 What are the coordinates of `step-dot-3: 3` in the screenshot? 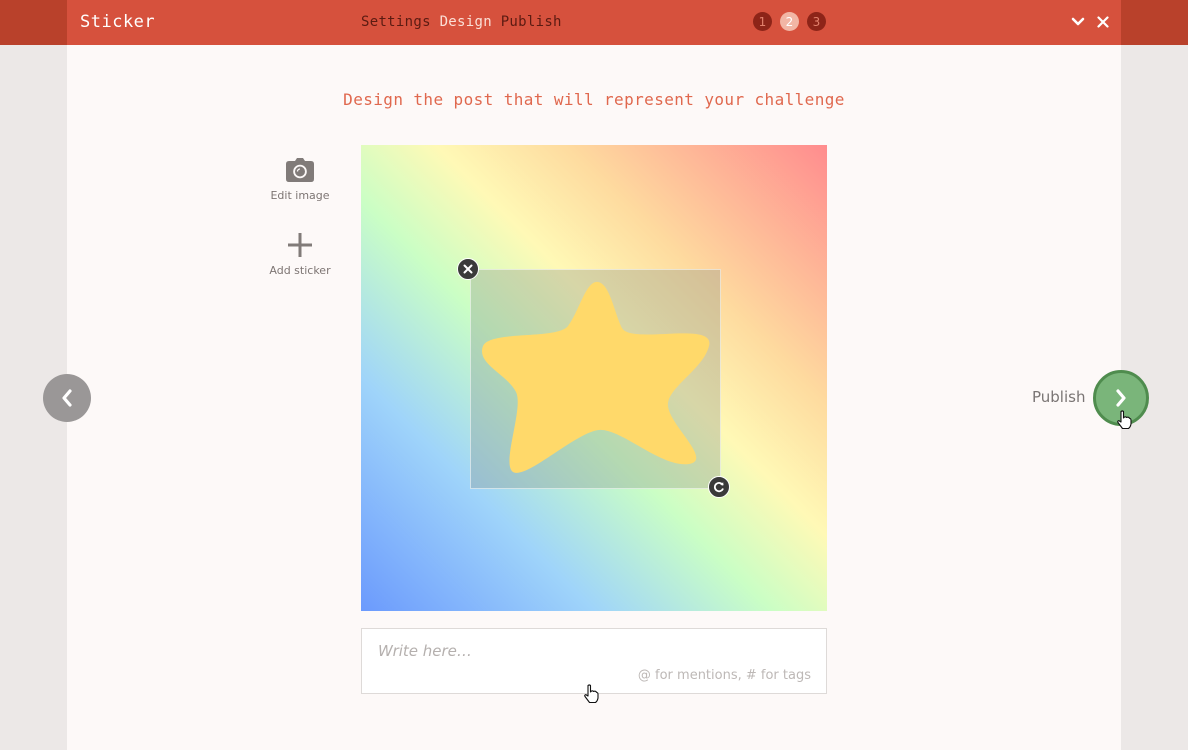 It's located at (816, 21).